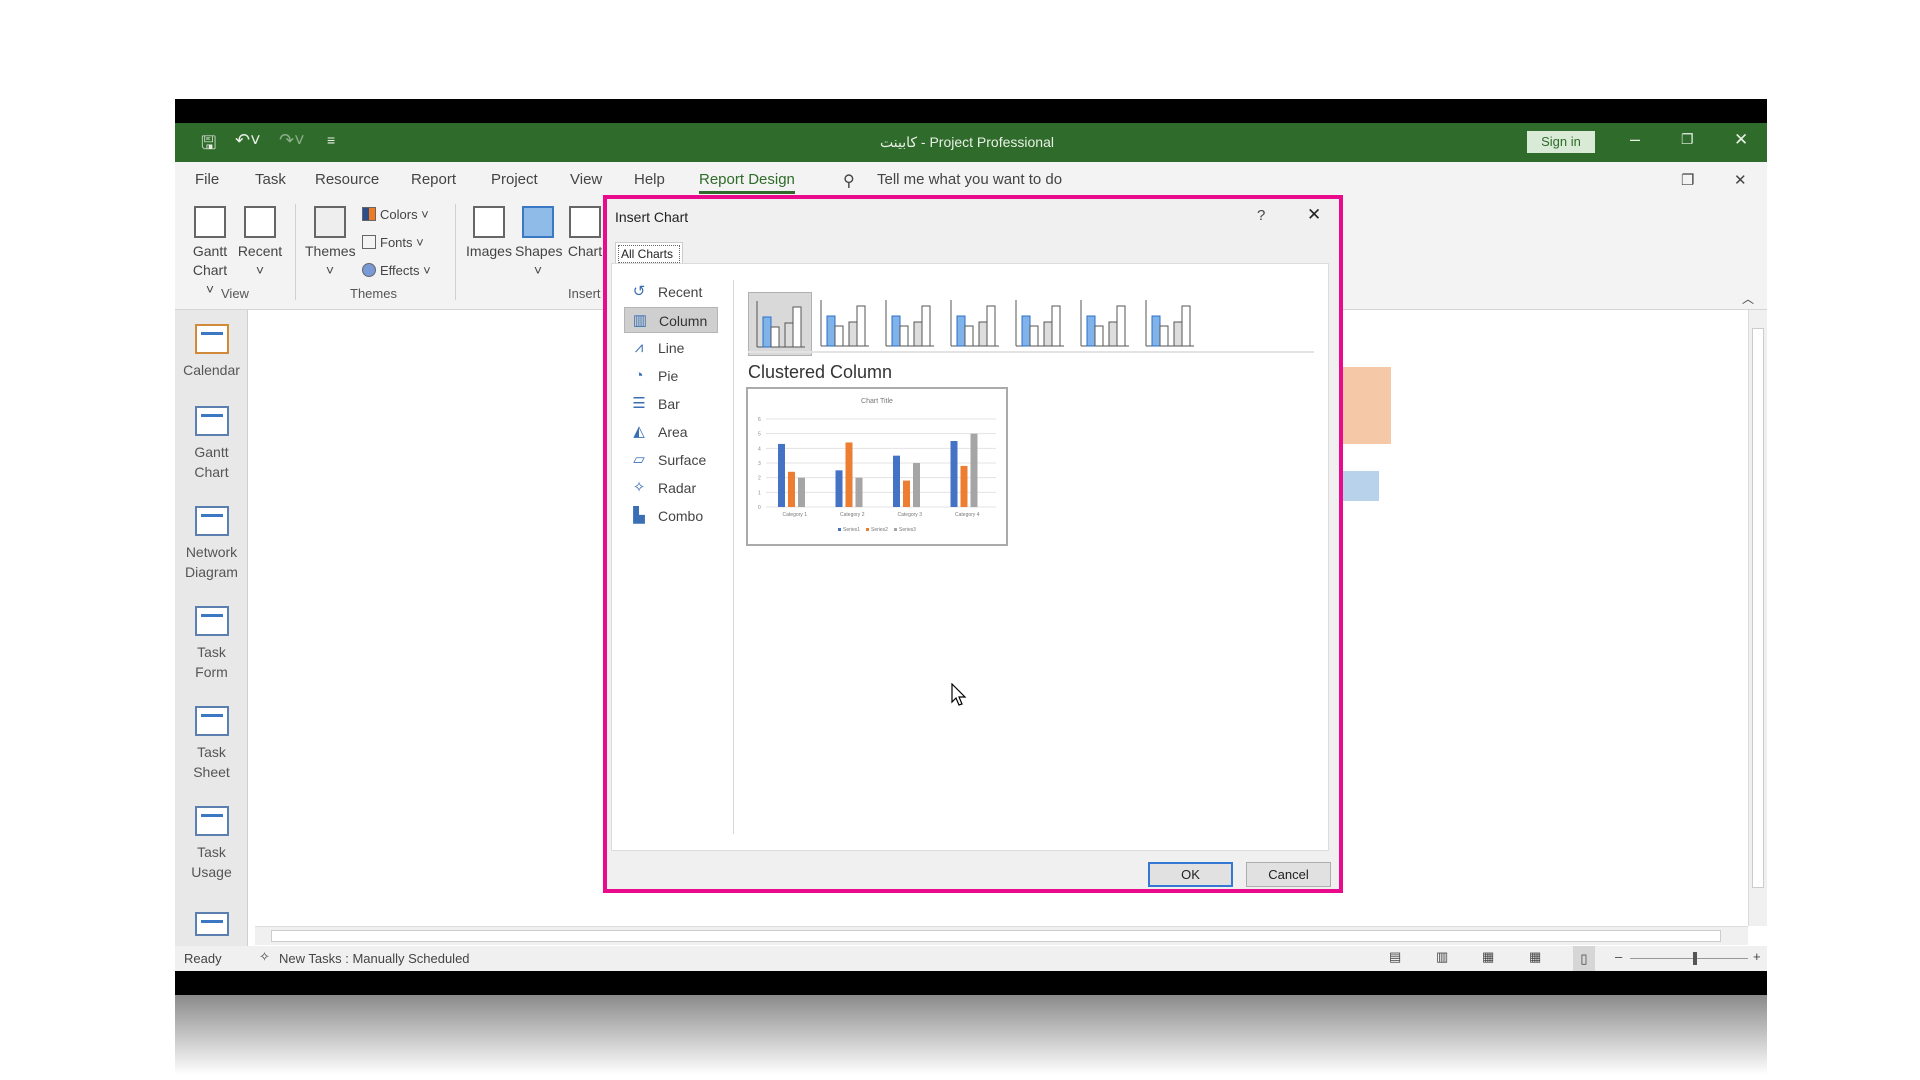 The height and width of the screenshot is (1080, 1920). I want to click on save-icon: 🖫, so click(208, 146).